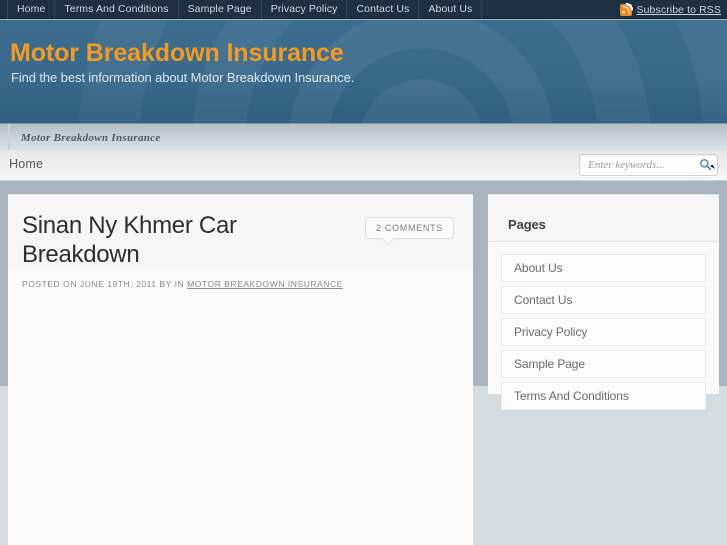 The width and height of the screenshot is (727, 545). I want to click on list-item: Privacy Policy, so click(603, 332).